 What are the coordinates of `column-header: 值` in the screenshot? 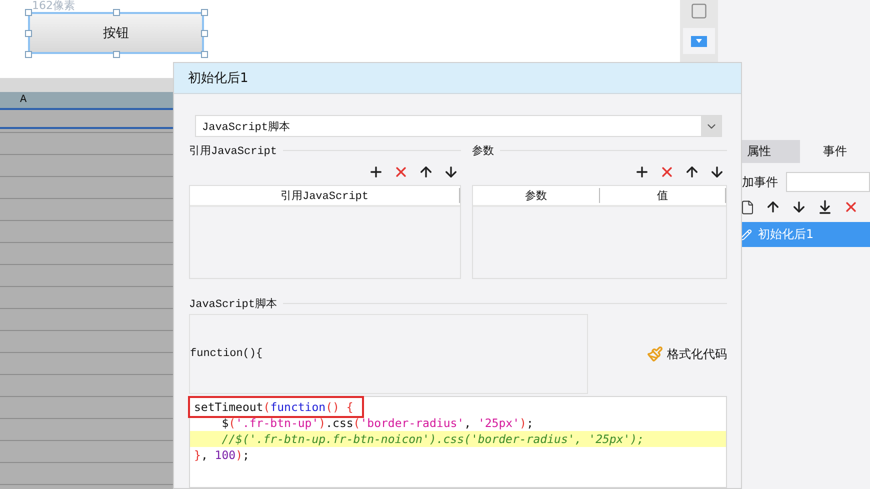 It's located at (662, 196).